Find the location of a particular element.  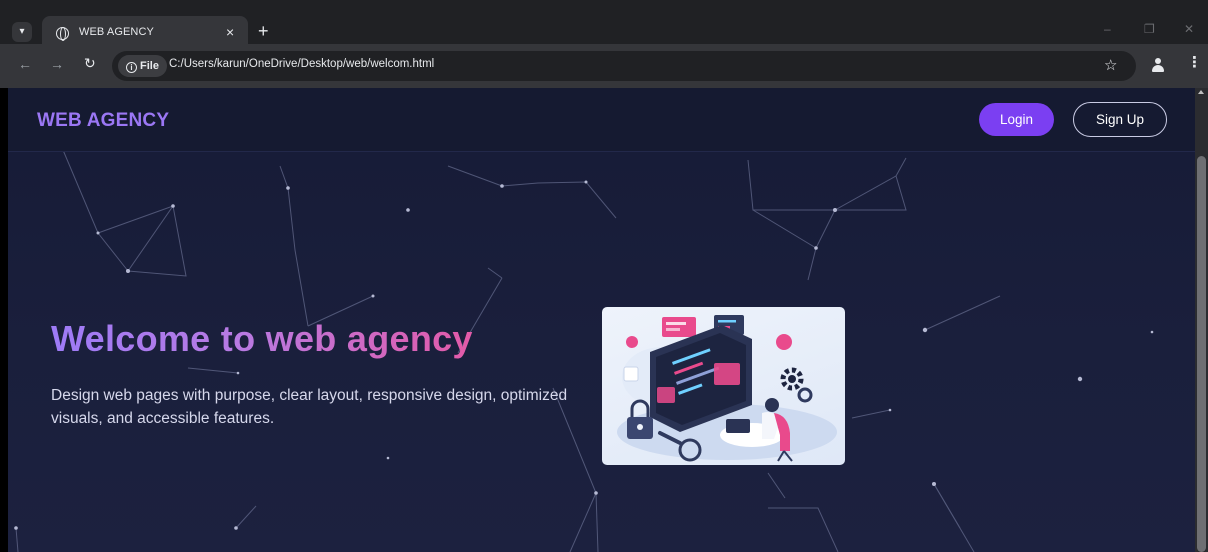

site-navbar: WEB AGENCY Login Sign Up is located at coordinates (601, 120).